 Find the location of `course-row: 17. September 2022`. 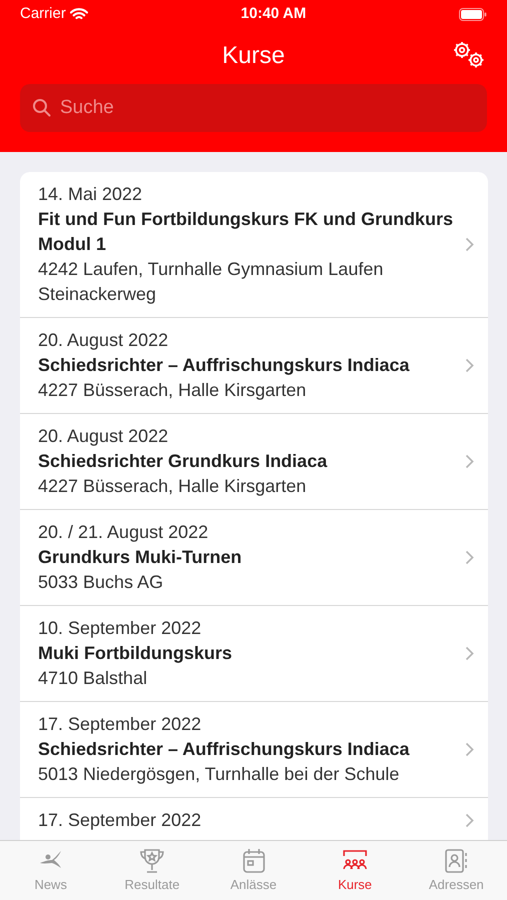

course-row: 17. September 2022 is located at coordinates (254, 819).